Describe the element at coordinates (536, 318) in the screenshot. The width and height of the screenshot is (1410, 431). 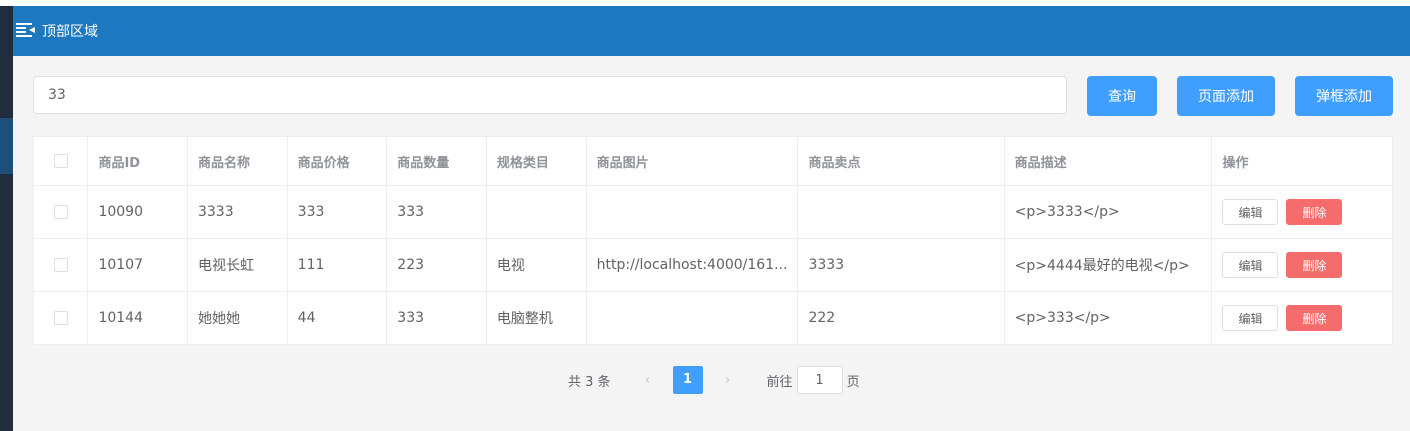
I see `cell-category: 电脑整机` at that location.